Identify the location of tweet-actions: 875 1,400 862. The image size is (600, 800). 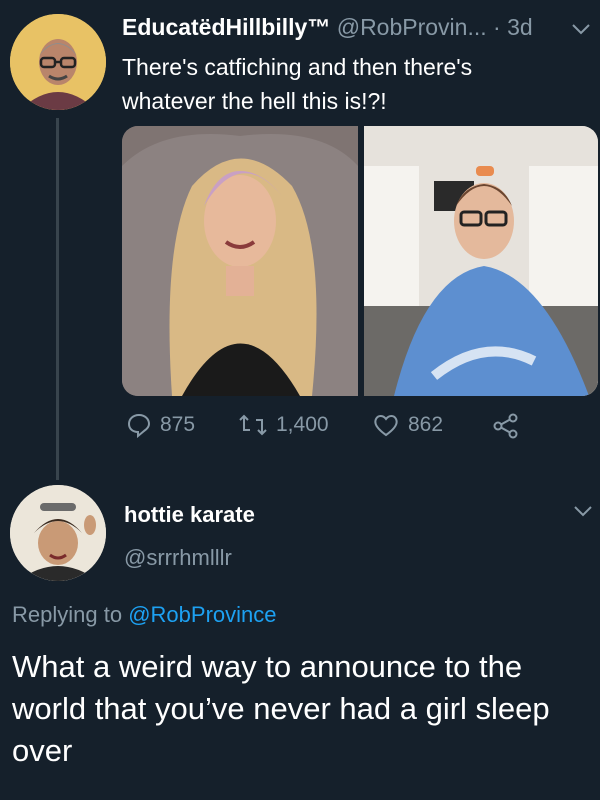
(352, 432).